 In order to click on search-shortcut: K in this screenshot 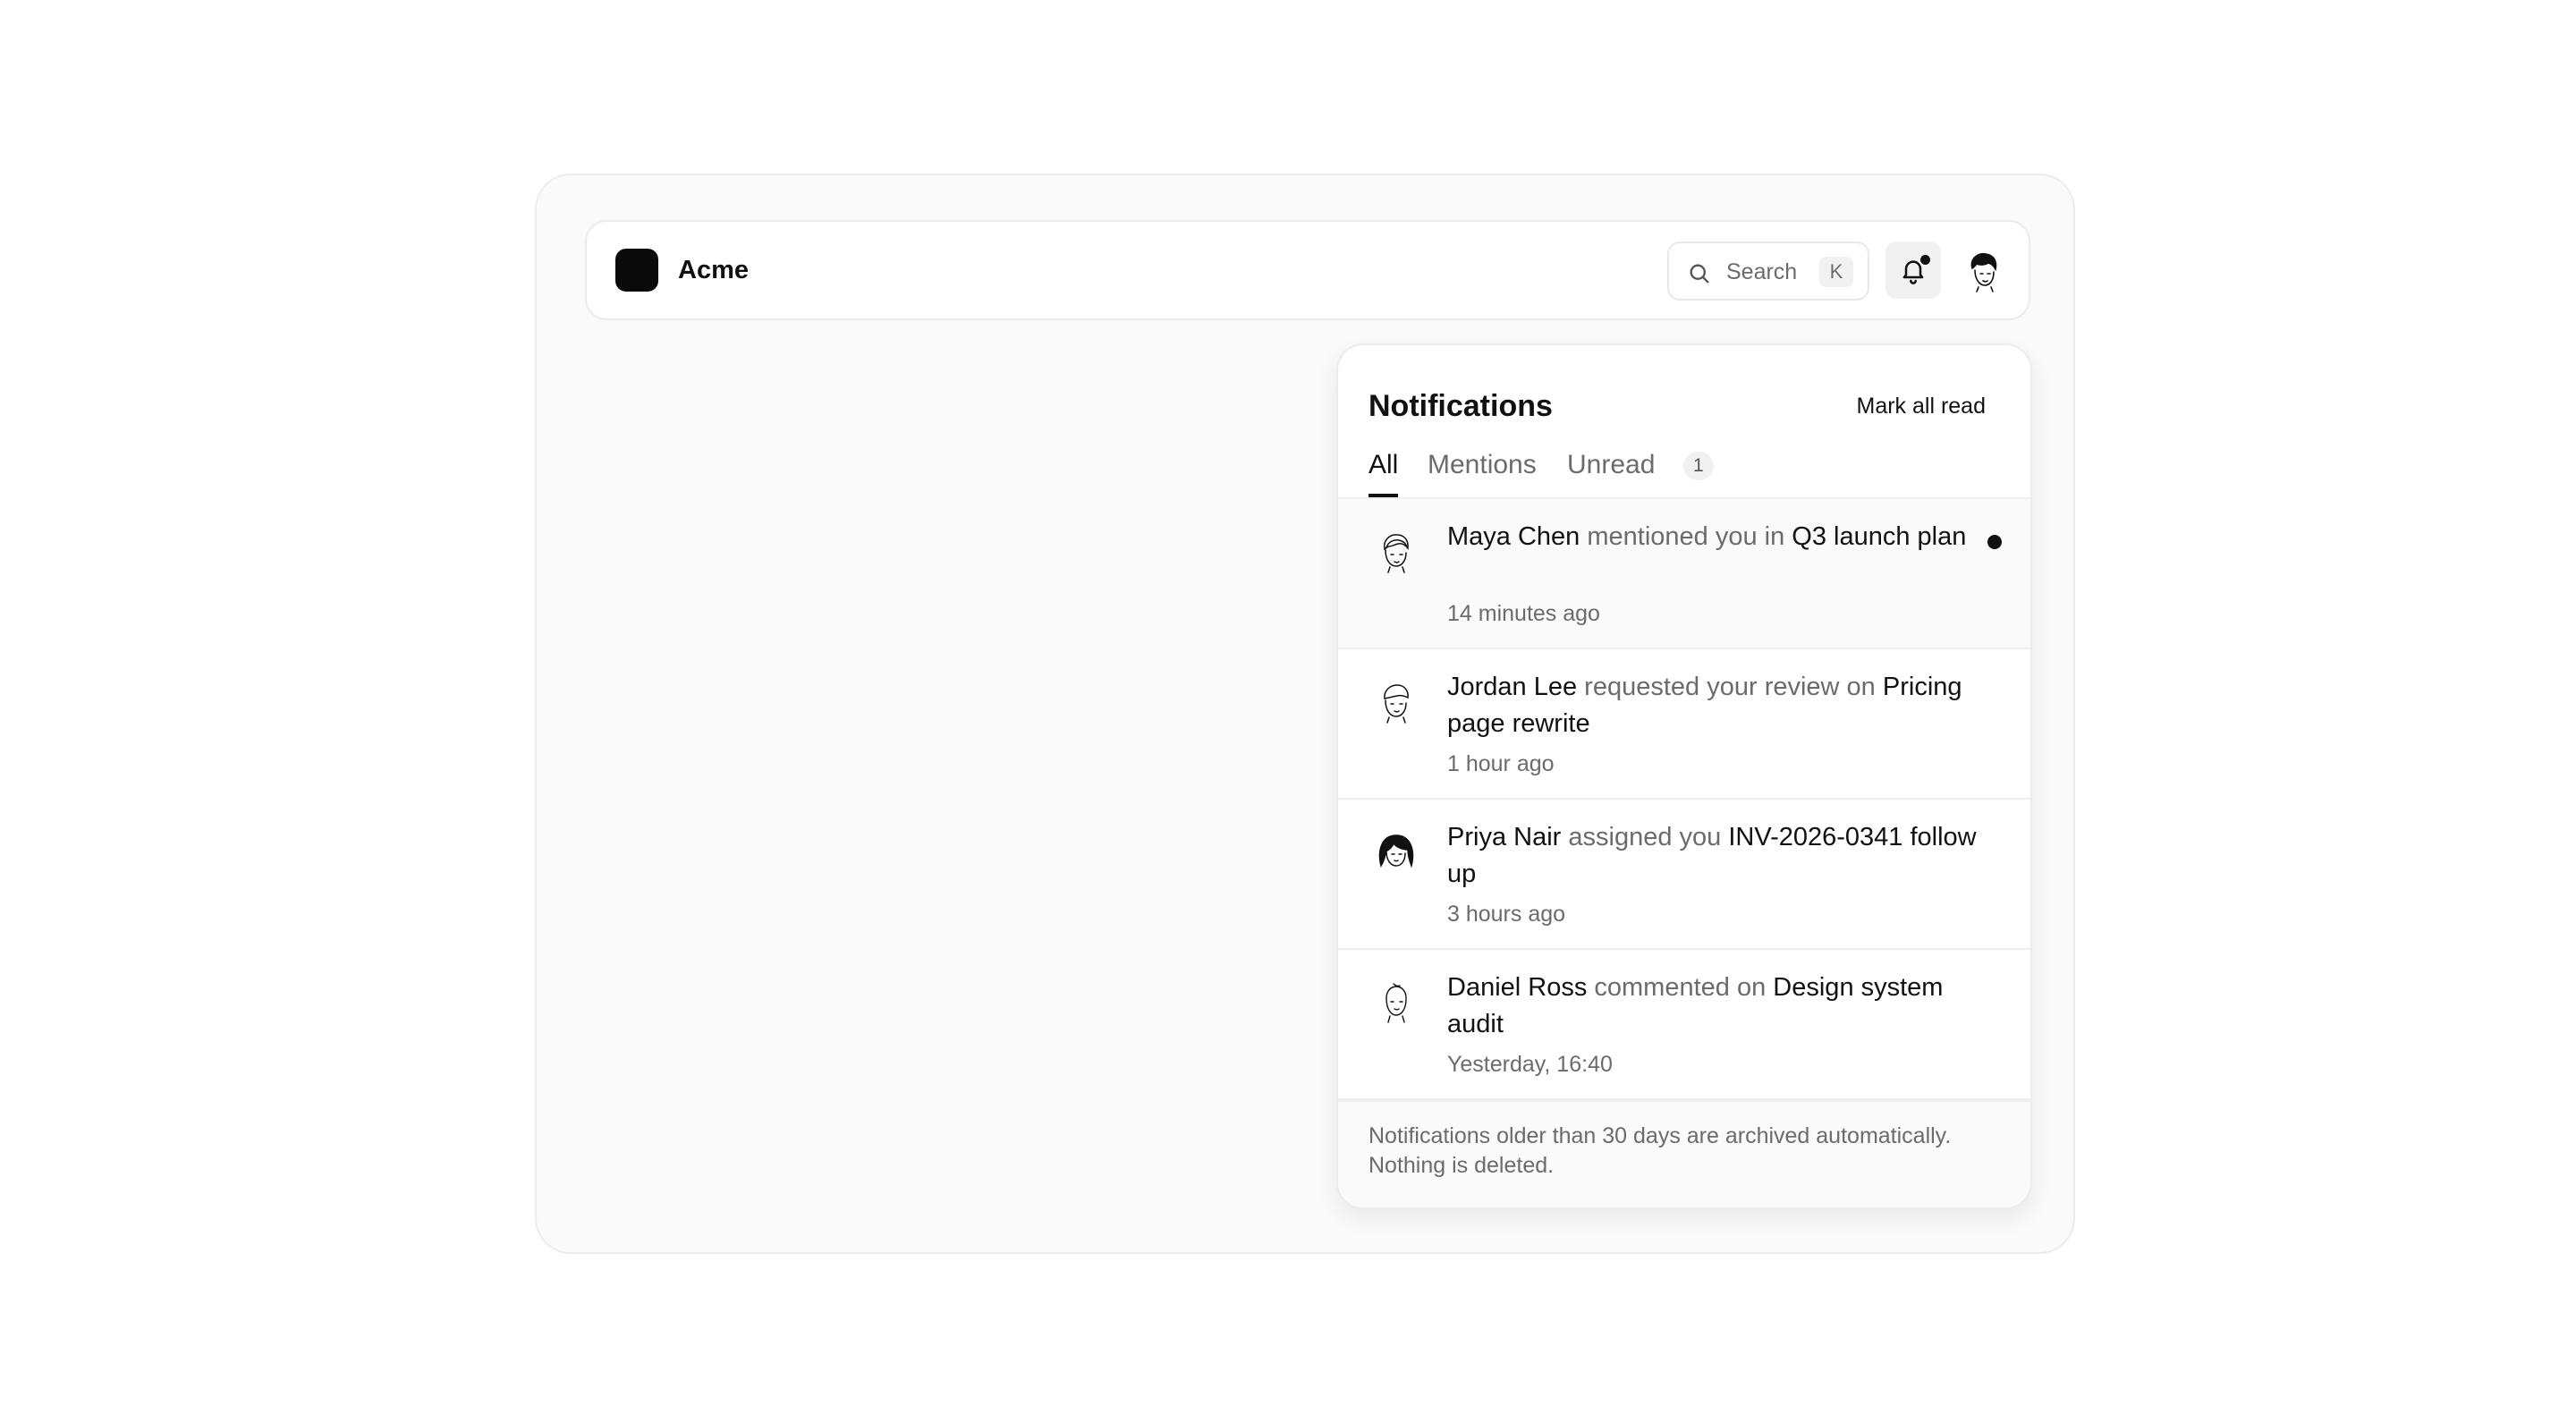, I will do `click(1836, 272)`.